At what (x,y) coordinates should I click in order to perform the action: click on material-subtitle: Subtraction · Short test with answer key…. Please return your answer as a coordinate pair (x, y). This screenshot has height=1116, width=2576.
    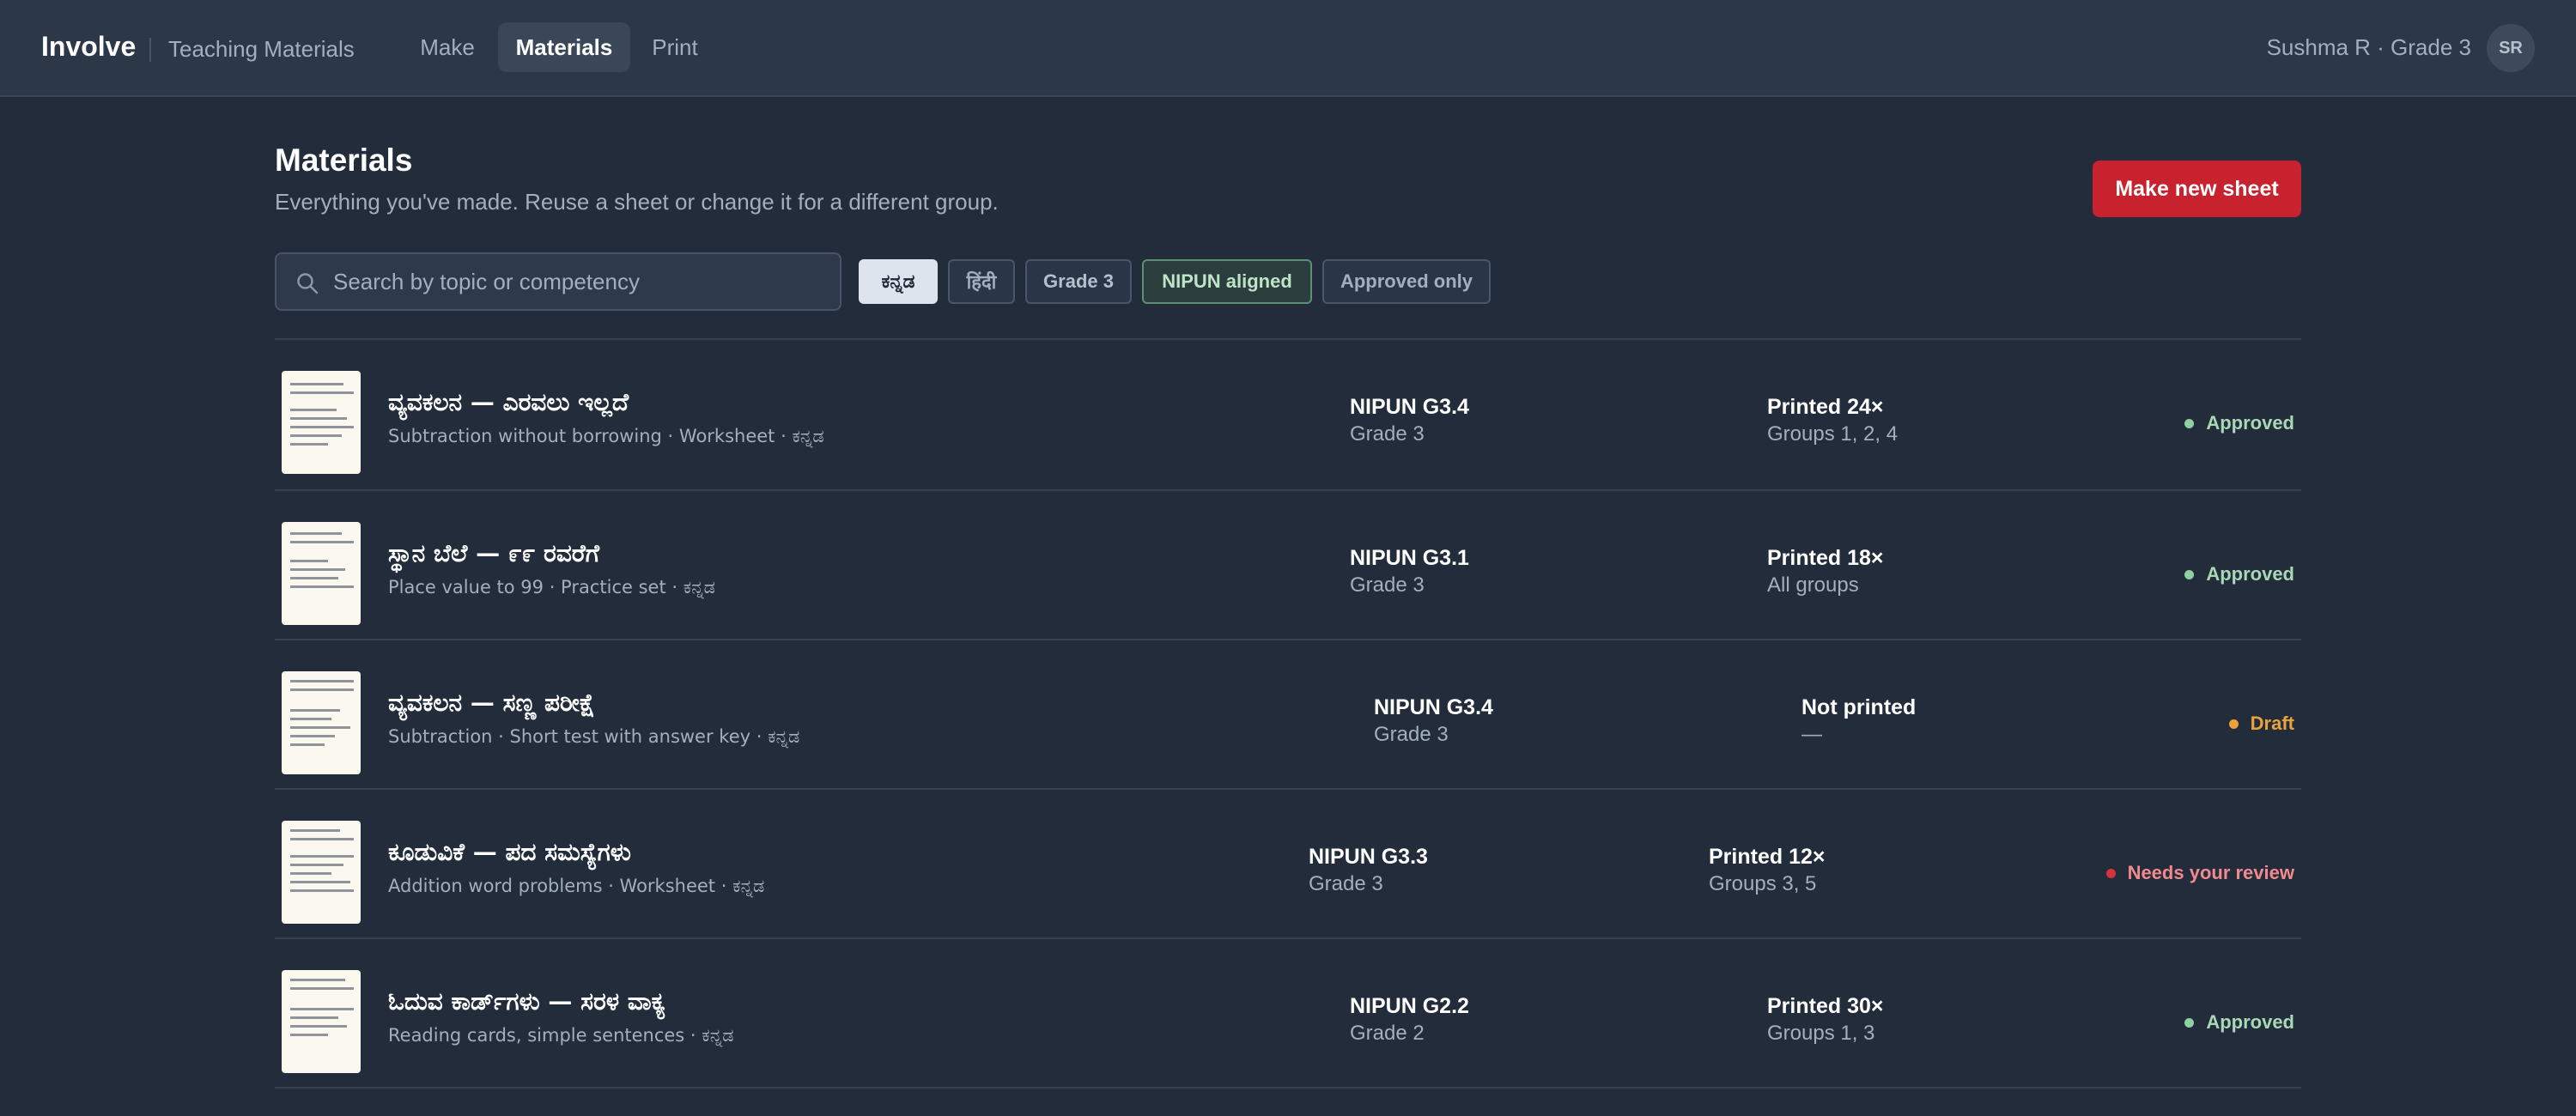
    Looking at the image, I should click on (594, 736).